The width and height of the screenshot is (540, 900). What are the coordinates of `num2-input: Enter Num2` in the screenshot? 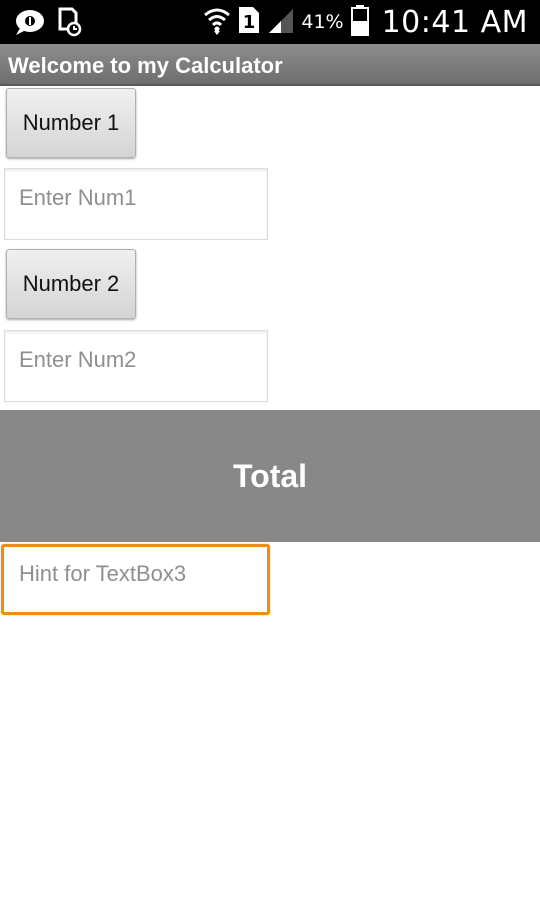 It's located at (136, 366).